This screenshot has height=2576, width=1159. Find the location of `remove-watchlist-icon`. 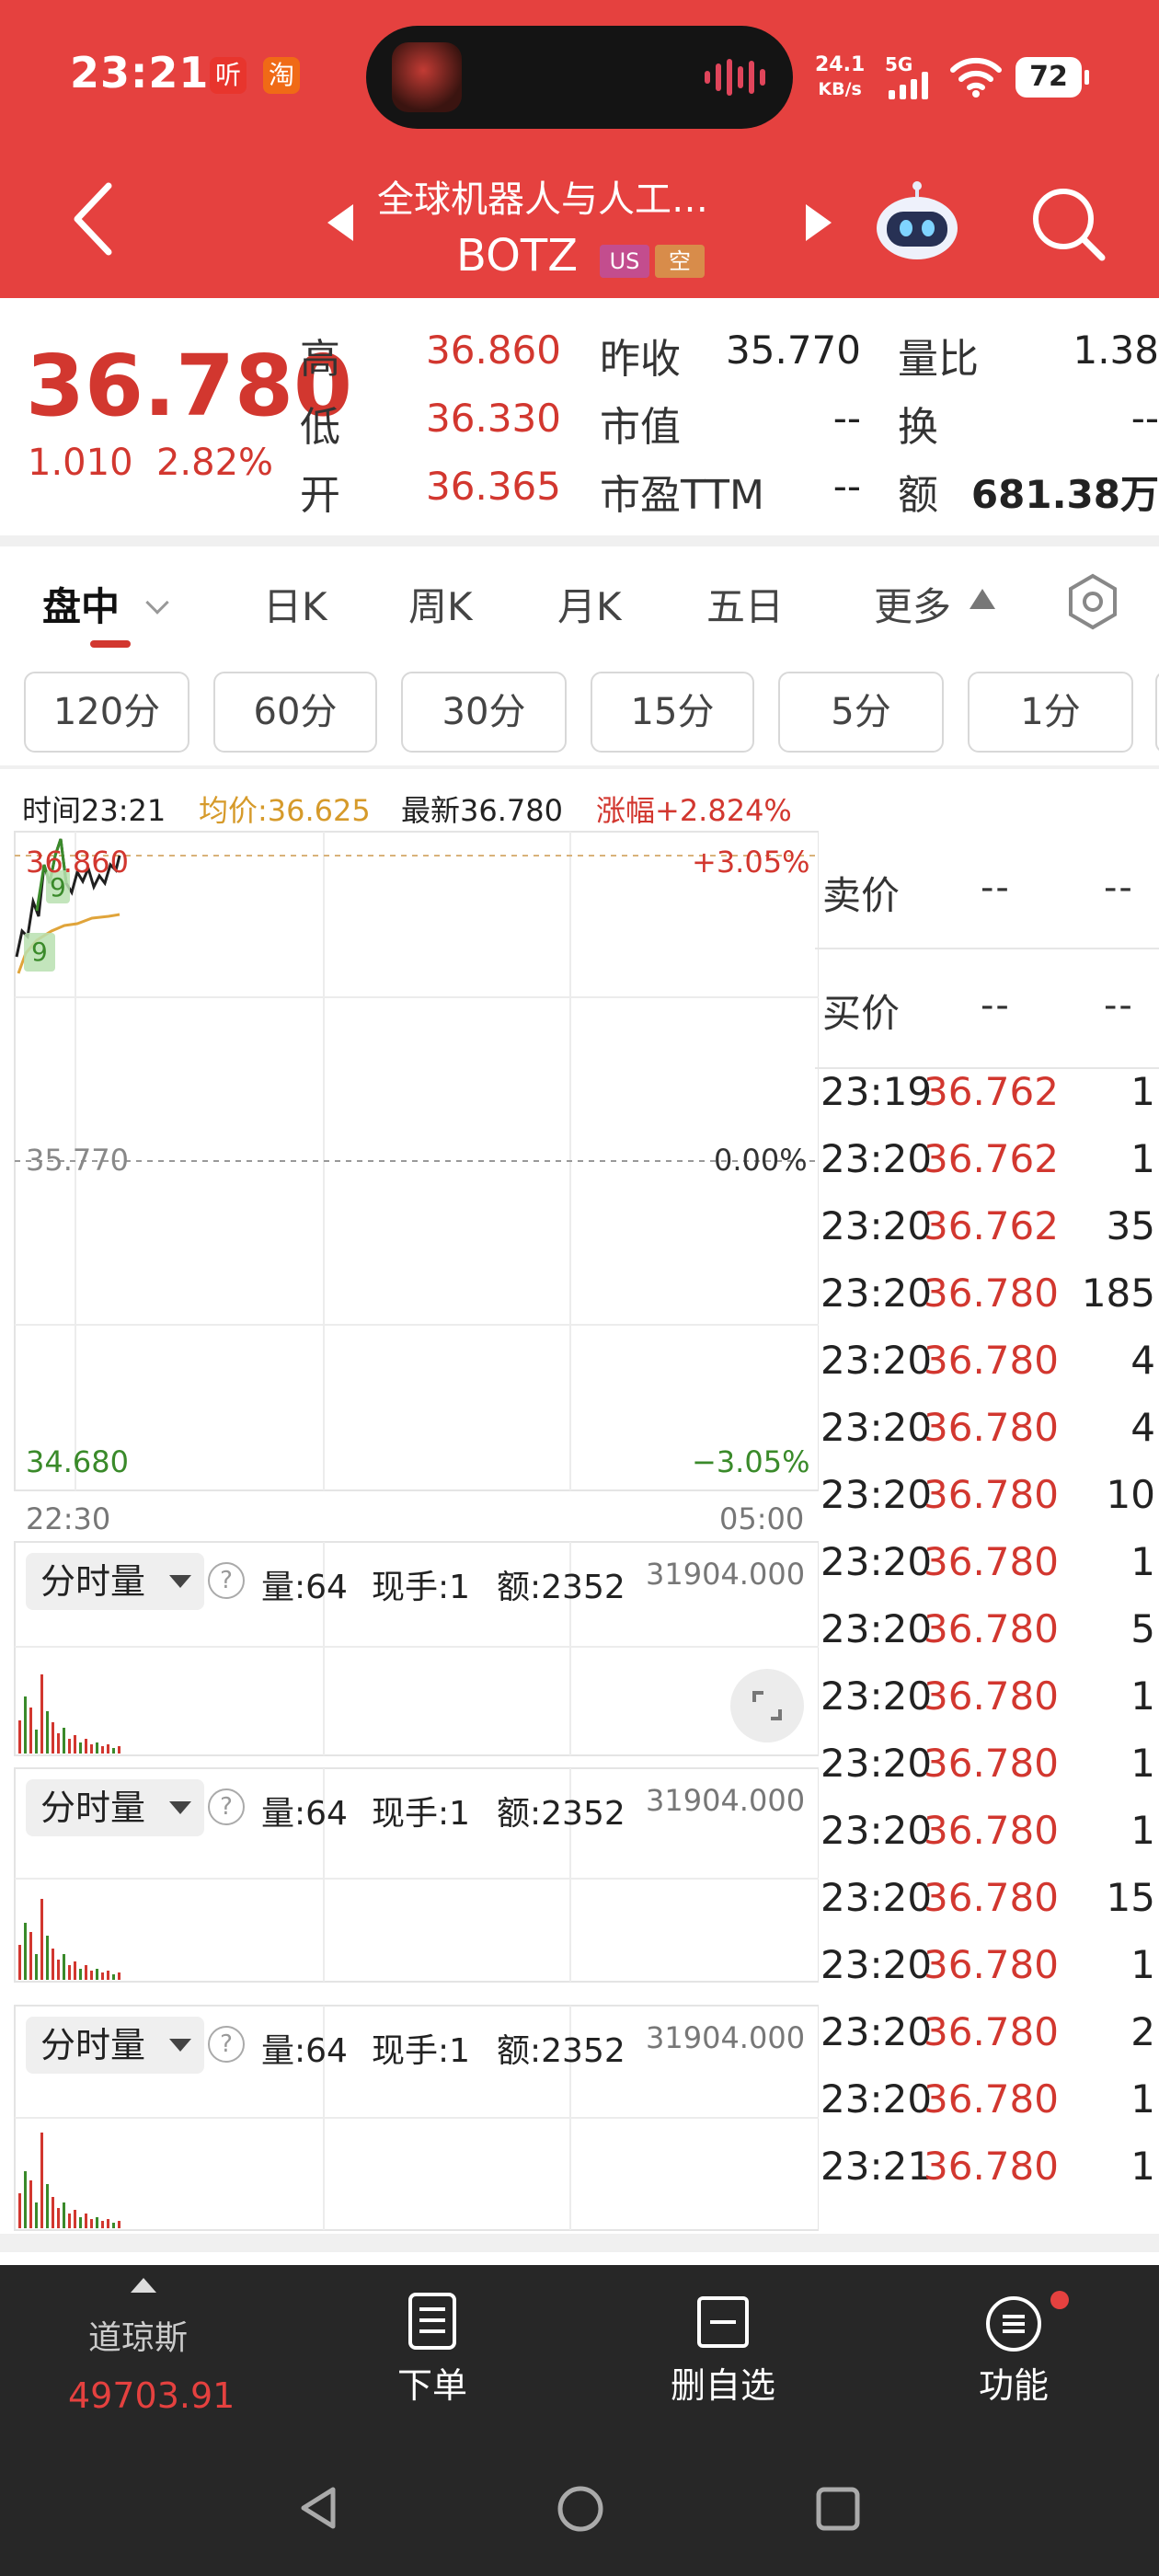

remove-watchlist-icon is located at coordinates (723, 2322).